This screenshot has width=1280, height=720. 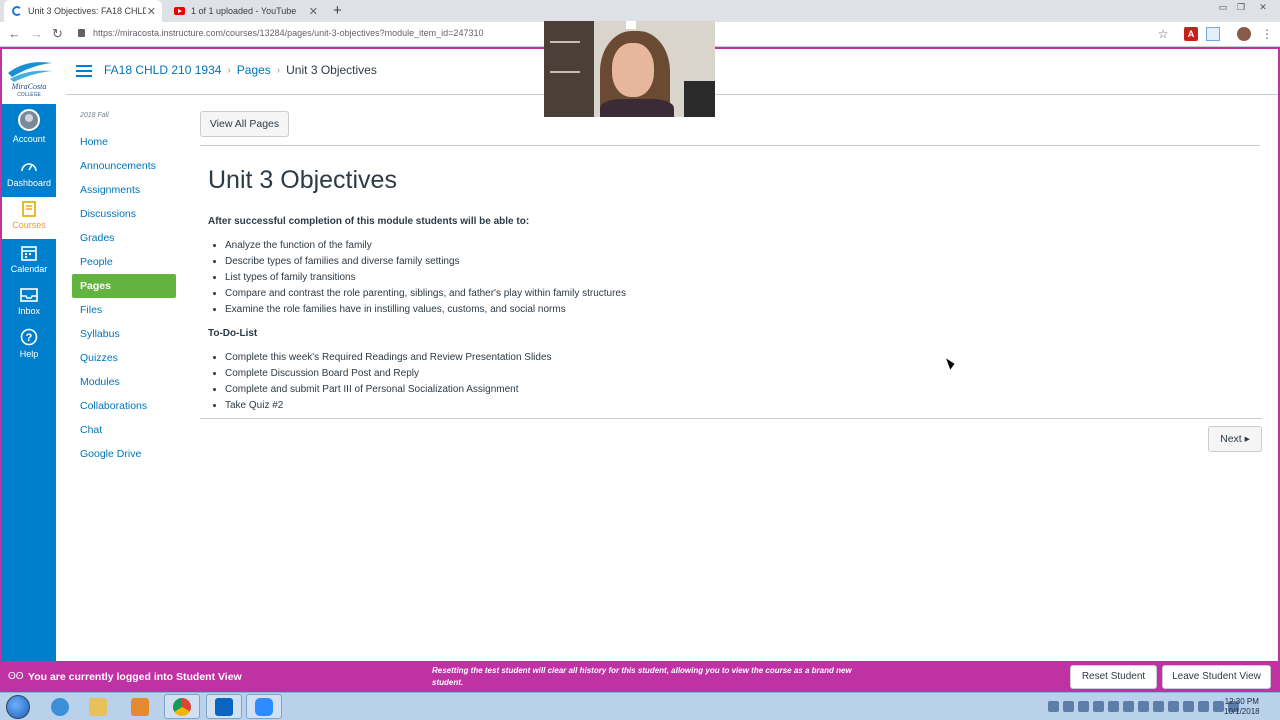 What do you see at coordinates (29, 307) in the screenshot?
I see `global-nav-inbox: Inbox` at bounding box center [29, 307].